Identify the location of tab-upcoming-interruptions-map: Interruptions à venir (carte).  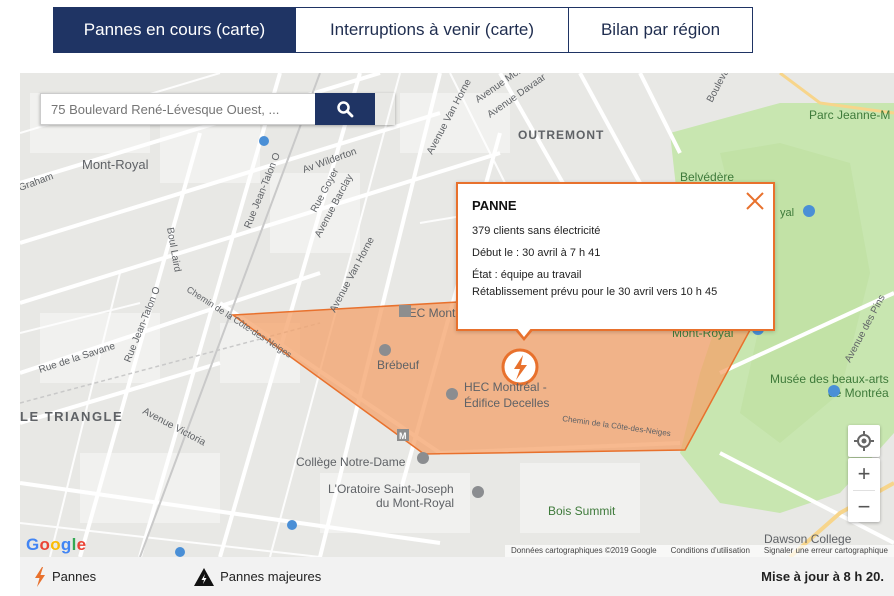
(432, 30).